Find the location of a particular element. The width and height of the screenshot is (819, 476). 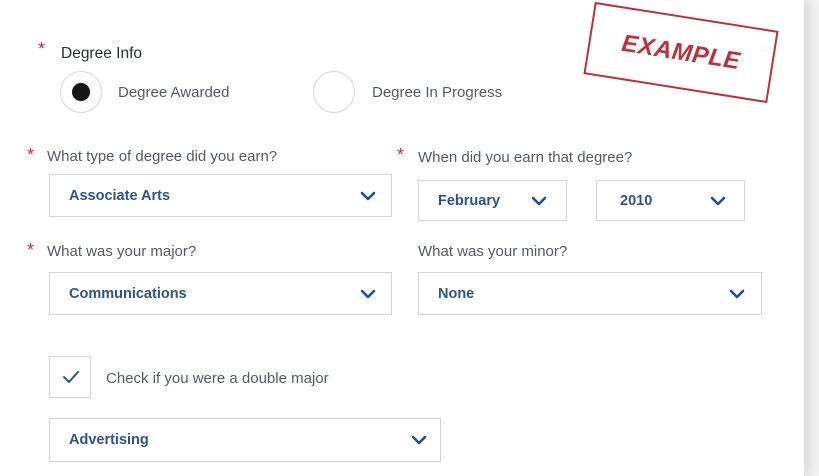

radio-dot-icon is located at coordinates (81, 92).